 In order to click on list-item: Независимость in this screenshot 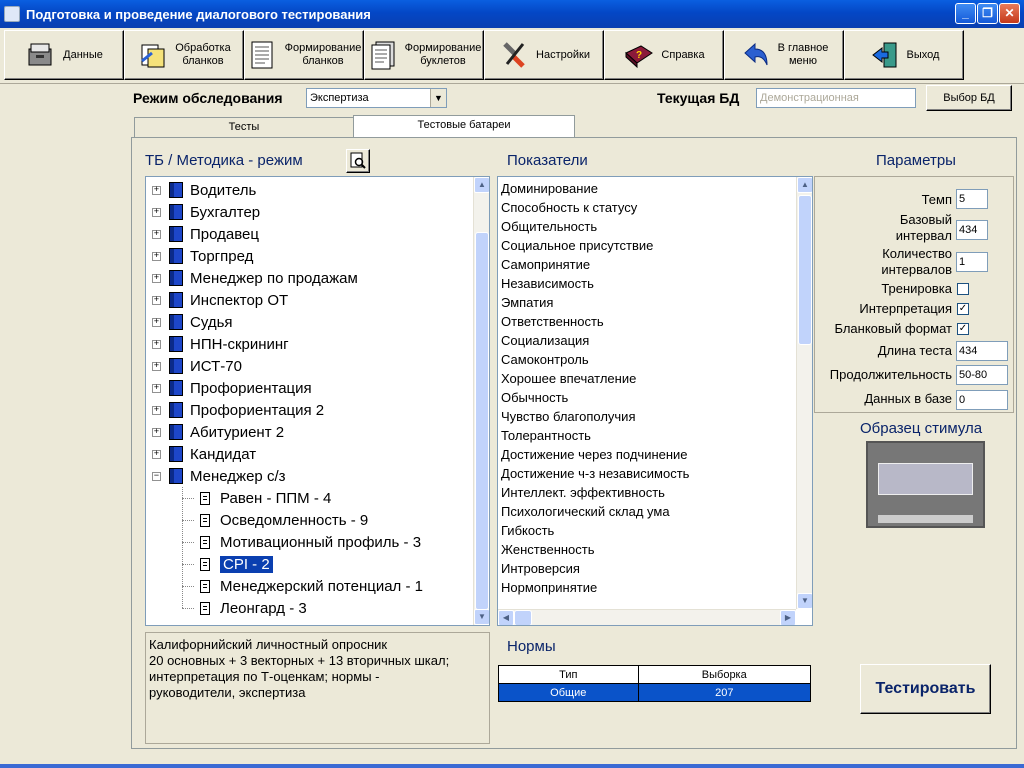, I will do `click(547, 283)`.